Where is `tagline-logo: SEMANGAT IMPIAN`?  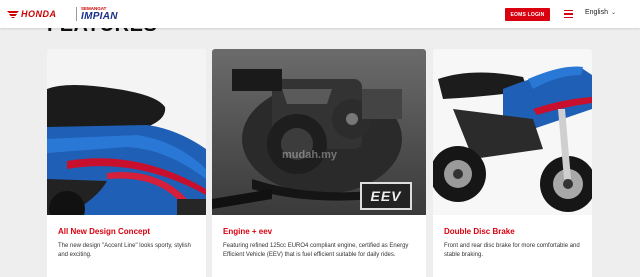 tagline-logo: SEMANGAT IMPIAN is located at coordinates (99, 14).